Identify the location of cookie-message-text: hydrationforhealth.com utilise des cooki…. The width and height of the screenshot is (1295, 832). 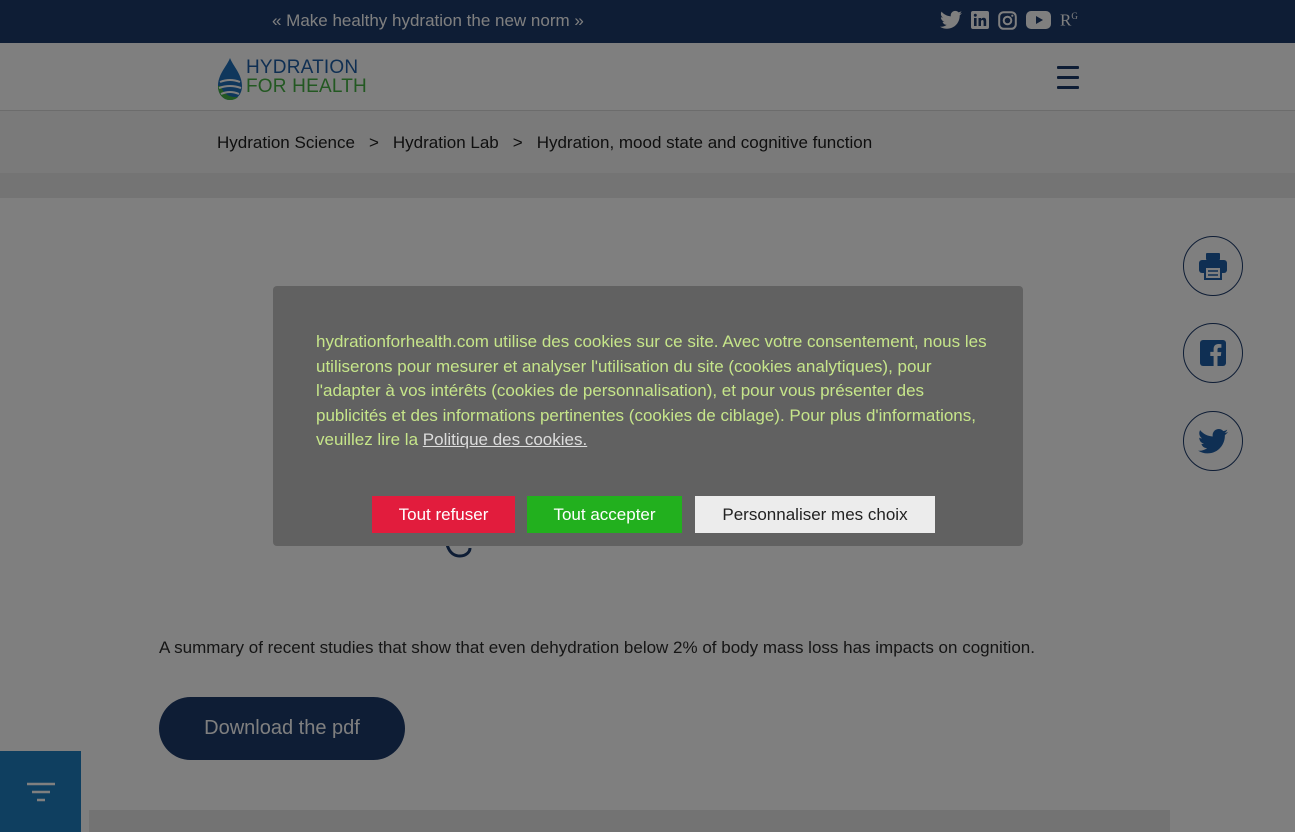
(651, 390).